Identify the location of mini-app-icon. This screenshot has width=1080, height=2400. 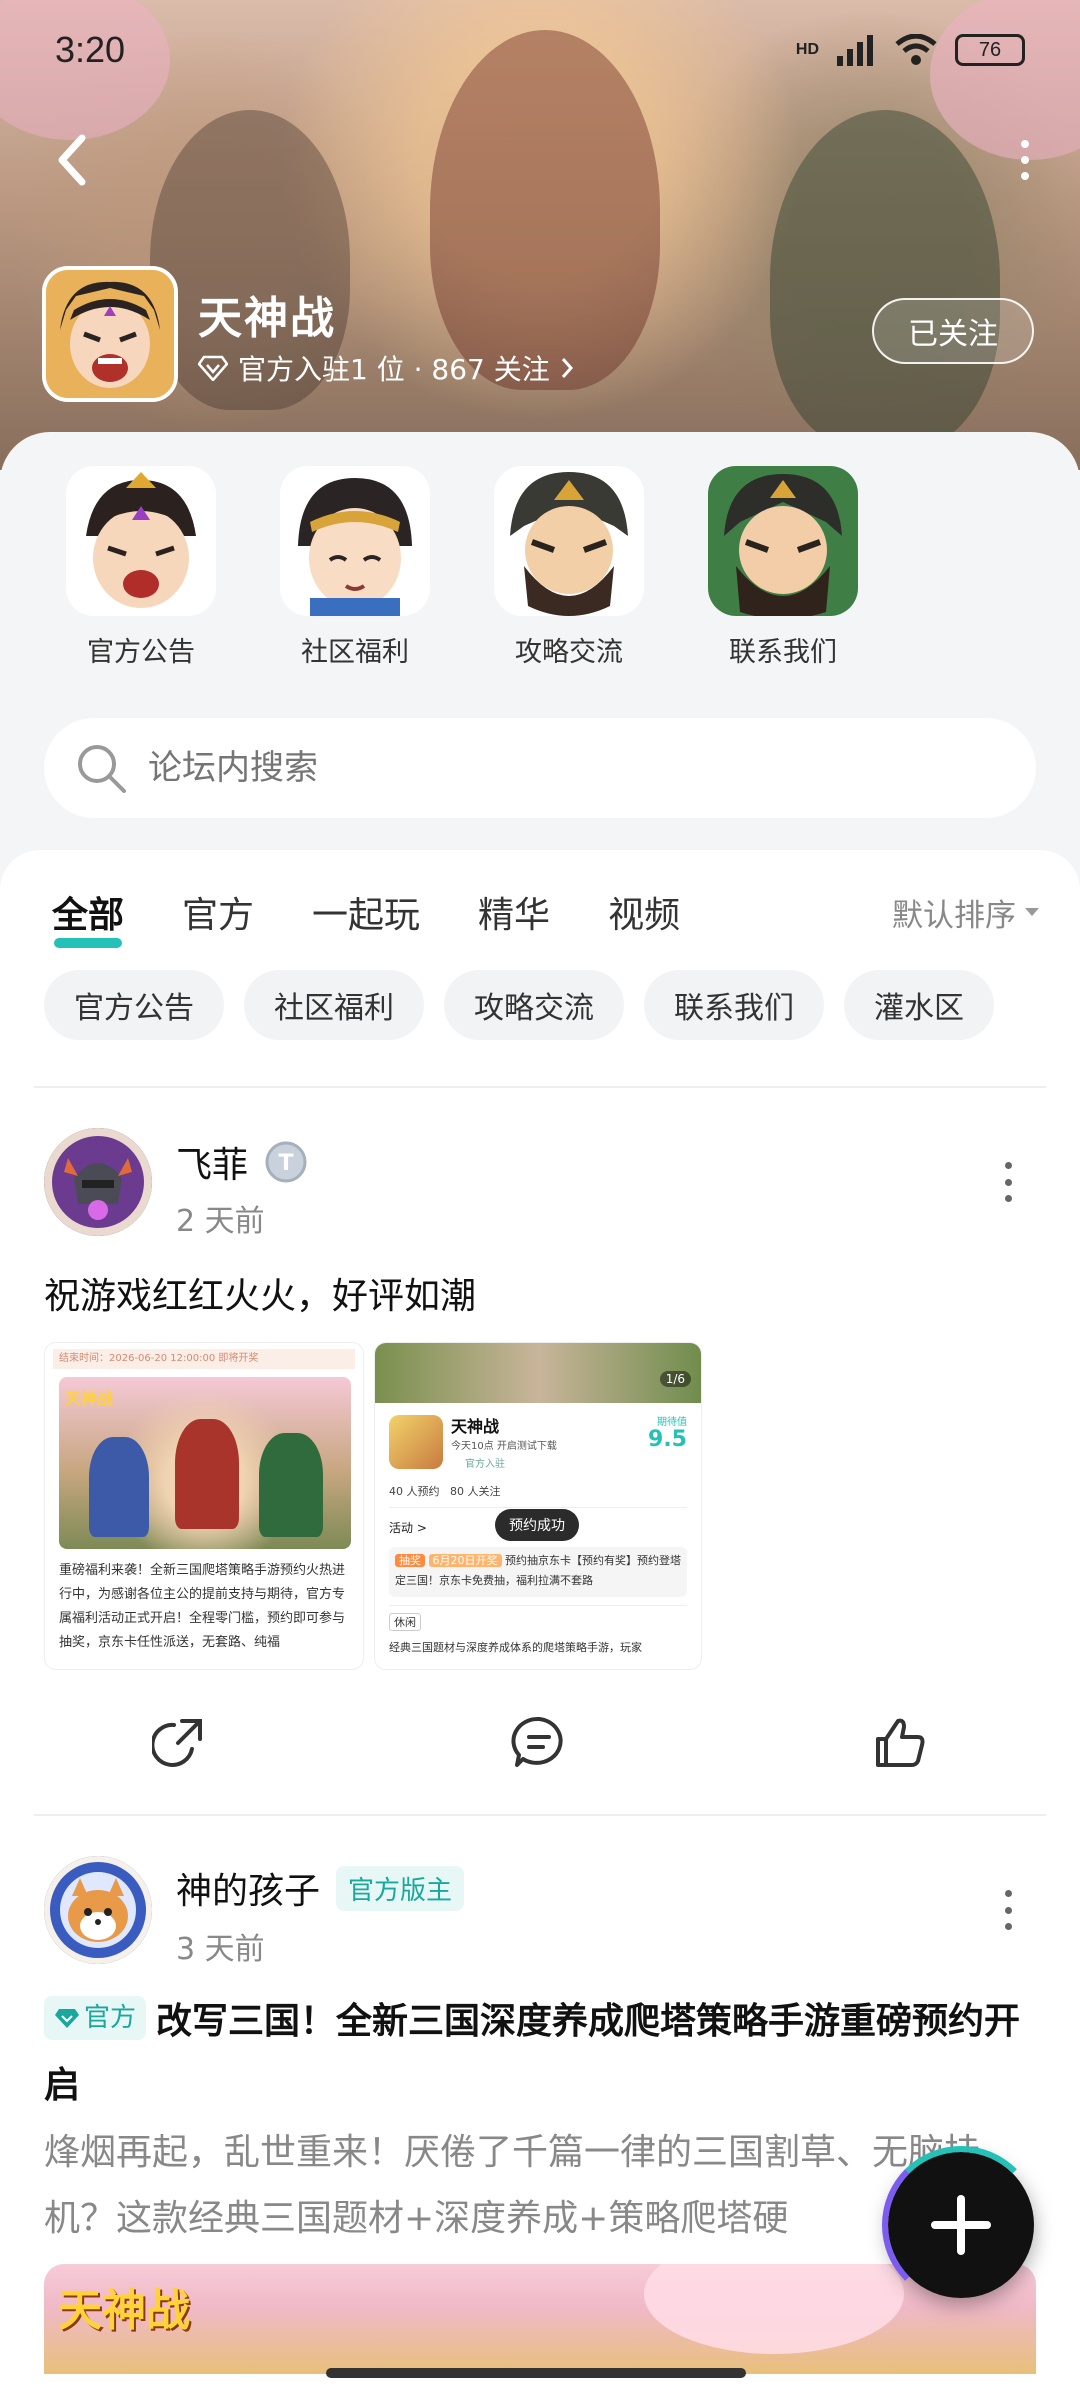
(416, 1442).